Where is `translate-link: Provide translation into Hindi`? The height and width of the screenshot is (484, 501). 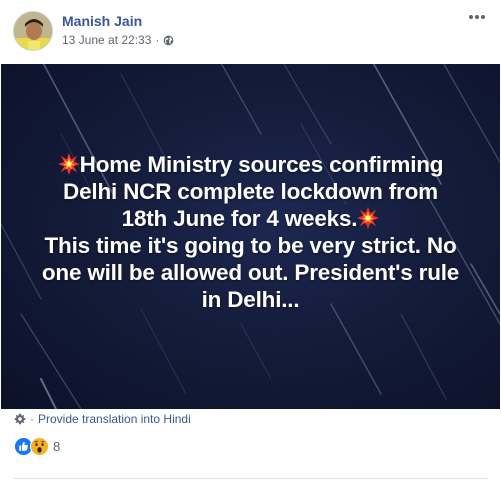
translate-link: Provide translation into Hindi is located at coordinates (114, 419).